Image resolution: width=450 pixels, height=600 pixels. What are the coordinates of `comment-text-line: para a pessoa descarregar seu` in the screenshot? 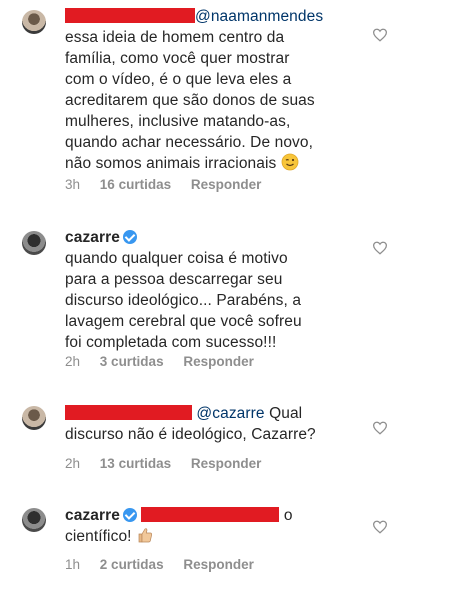 It's located at (174, 279).